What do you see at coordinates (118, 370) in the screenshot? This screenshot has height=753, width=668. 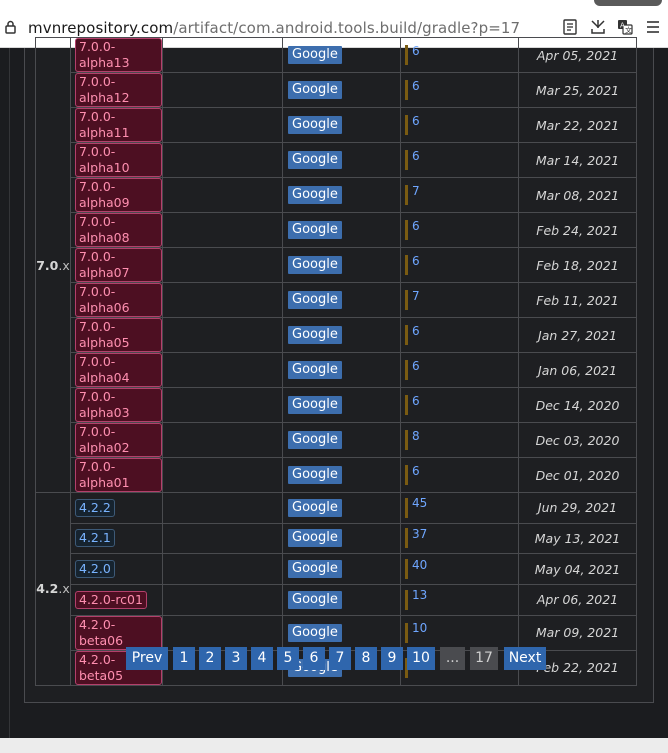 I see `version-link: 7.0.0-alpha04` at bounding box center [118, 370].